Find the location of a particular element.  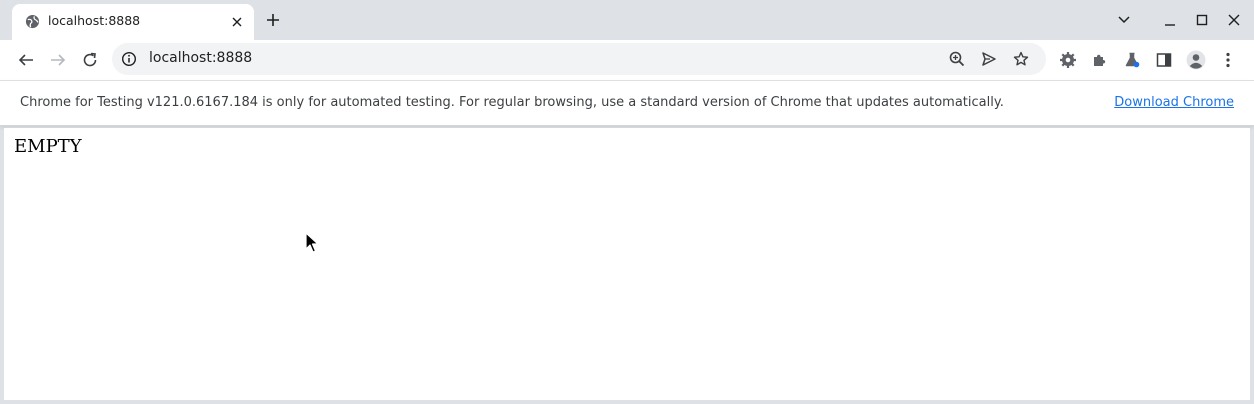

back-arrow-icon is located at coordinates (25, 60).